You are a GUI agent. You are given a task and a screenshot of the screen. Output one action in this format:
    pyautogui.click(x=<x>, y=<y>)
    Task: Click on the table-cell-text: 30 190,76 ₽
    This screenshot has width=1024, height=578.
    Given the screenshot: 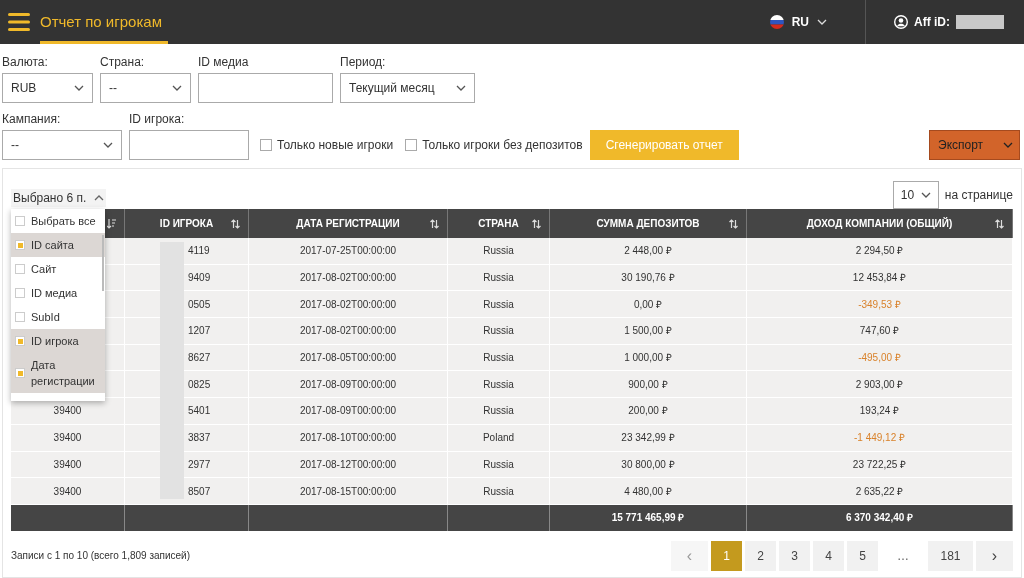 What is the action you would take?
    pyautogui.click(x=648, y=278)
    